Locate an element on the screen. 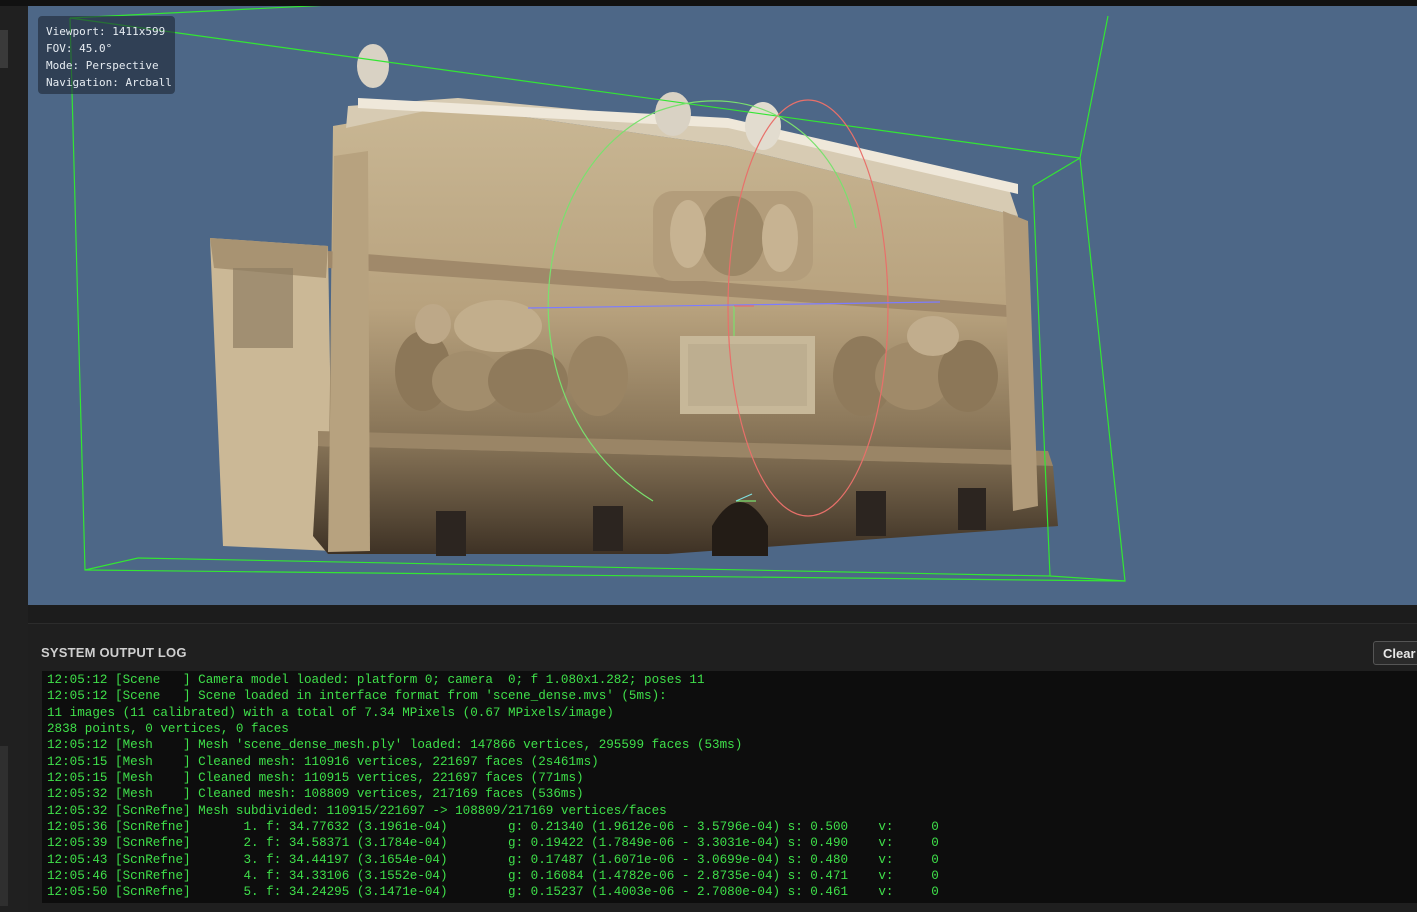  clear-log-button: Clear is located at coordinates (1395, 653).